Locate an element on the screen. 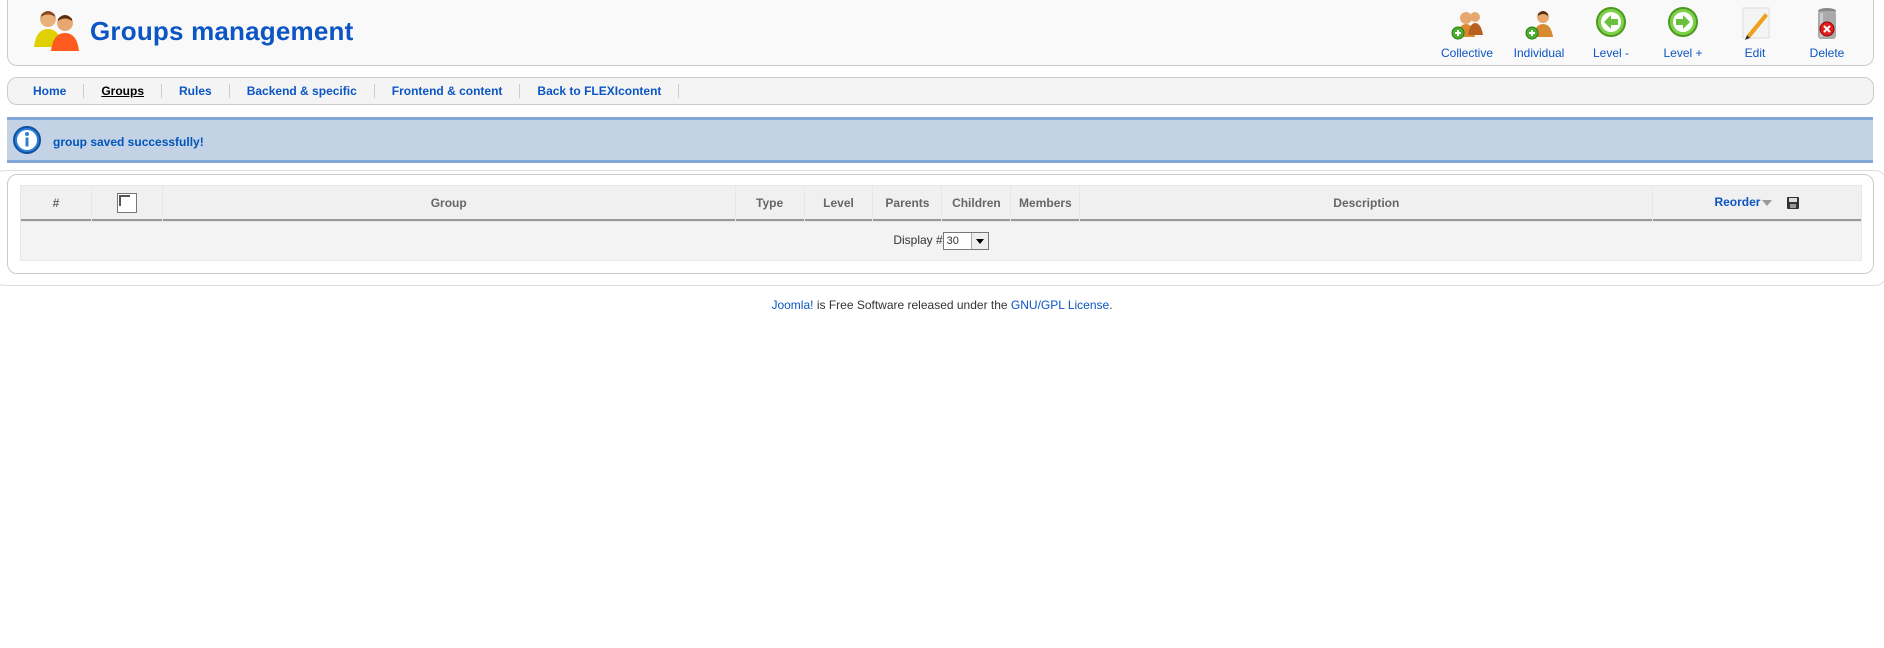  system-message-text: group saved successfully! is located at coordinates (128, 142).